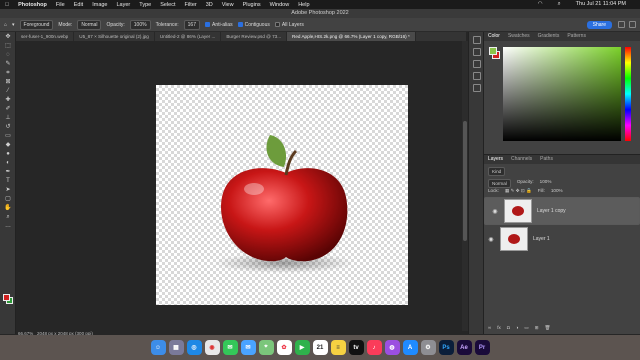 This screenshot has height=360, width=640. What do you see at coordinates (495, 159) in the screenshot?
I see `tab-layers: Layers` at bounding box center [495, 159].